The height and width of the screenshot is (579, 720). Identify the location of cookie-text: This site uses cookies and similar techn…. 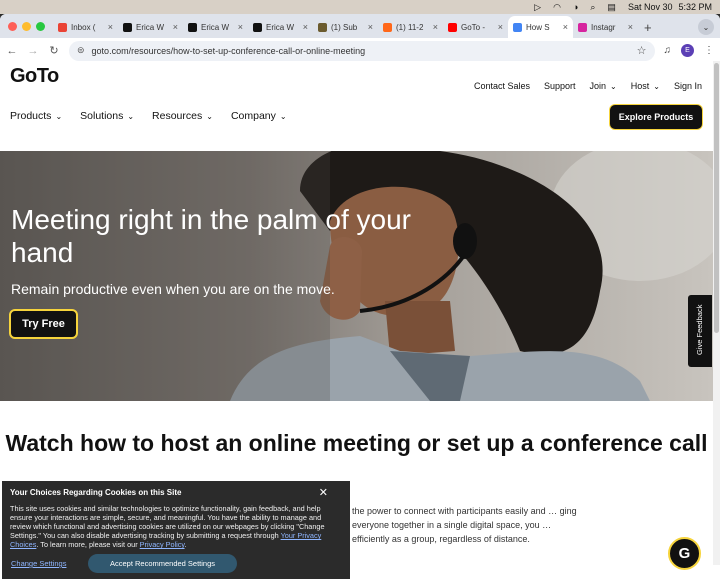
(175, 526).